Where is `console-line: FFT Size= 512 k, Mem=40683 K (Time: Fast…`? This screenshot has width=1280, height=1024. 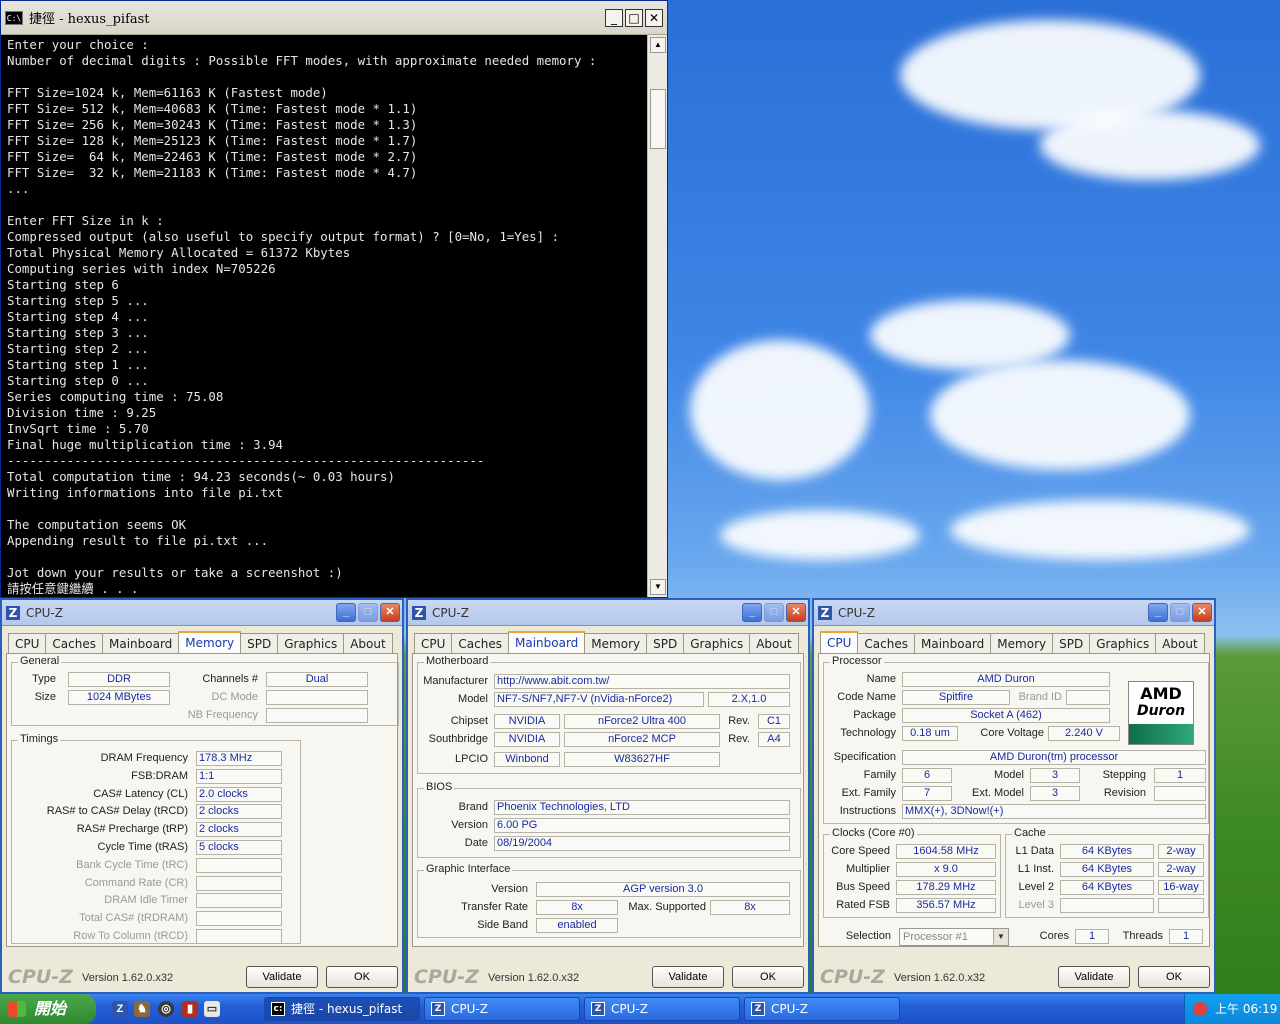
console-line: FFT Size= 512 k, Mem=40683 K (Time: Fast… is located at coordinates (212, 108).